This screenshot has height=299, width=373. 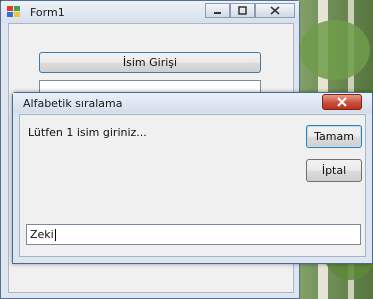 What do you see at coordinates (47, 12) in the screenshot?
I see `form1-title: Form1` at bounding box center [47, 12].